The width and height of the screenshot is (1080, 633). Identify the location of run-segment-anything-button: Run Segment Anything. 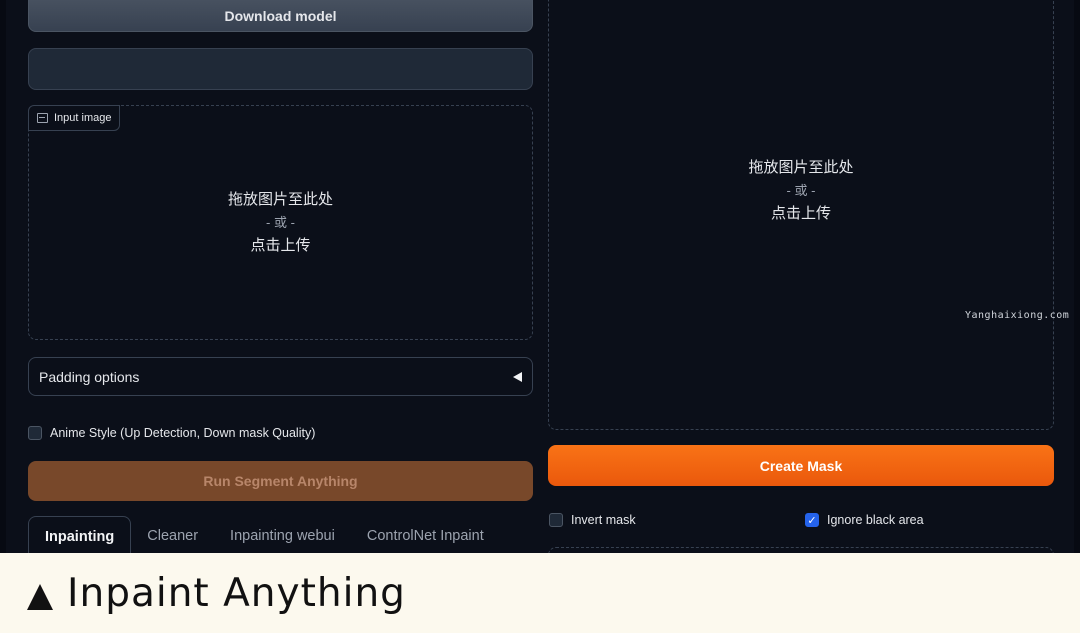
(280, 481).